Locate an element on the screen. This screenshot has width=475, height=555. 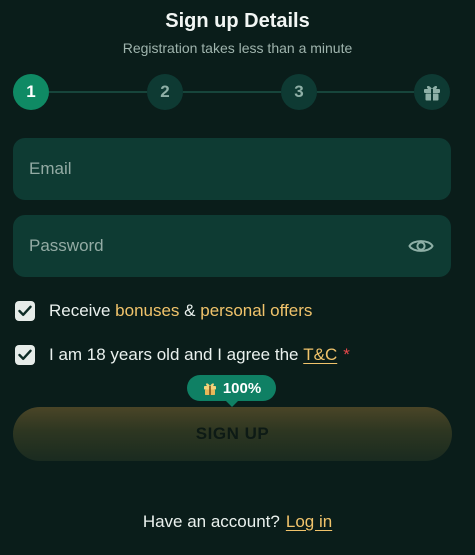
required-mark: * is located at coordinates (346, 354).